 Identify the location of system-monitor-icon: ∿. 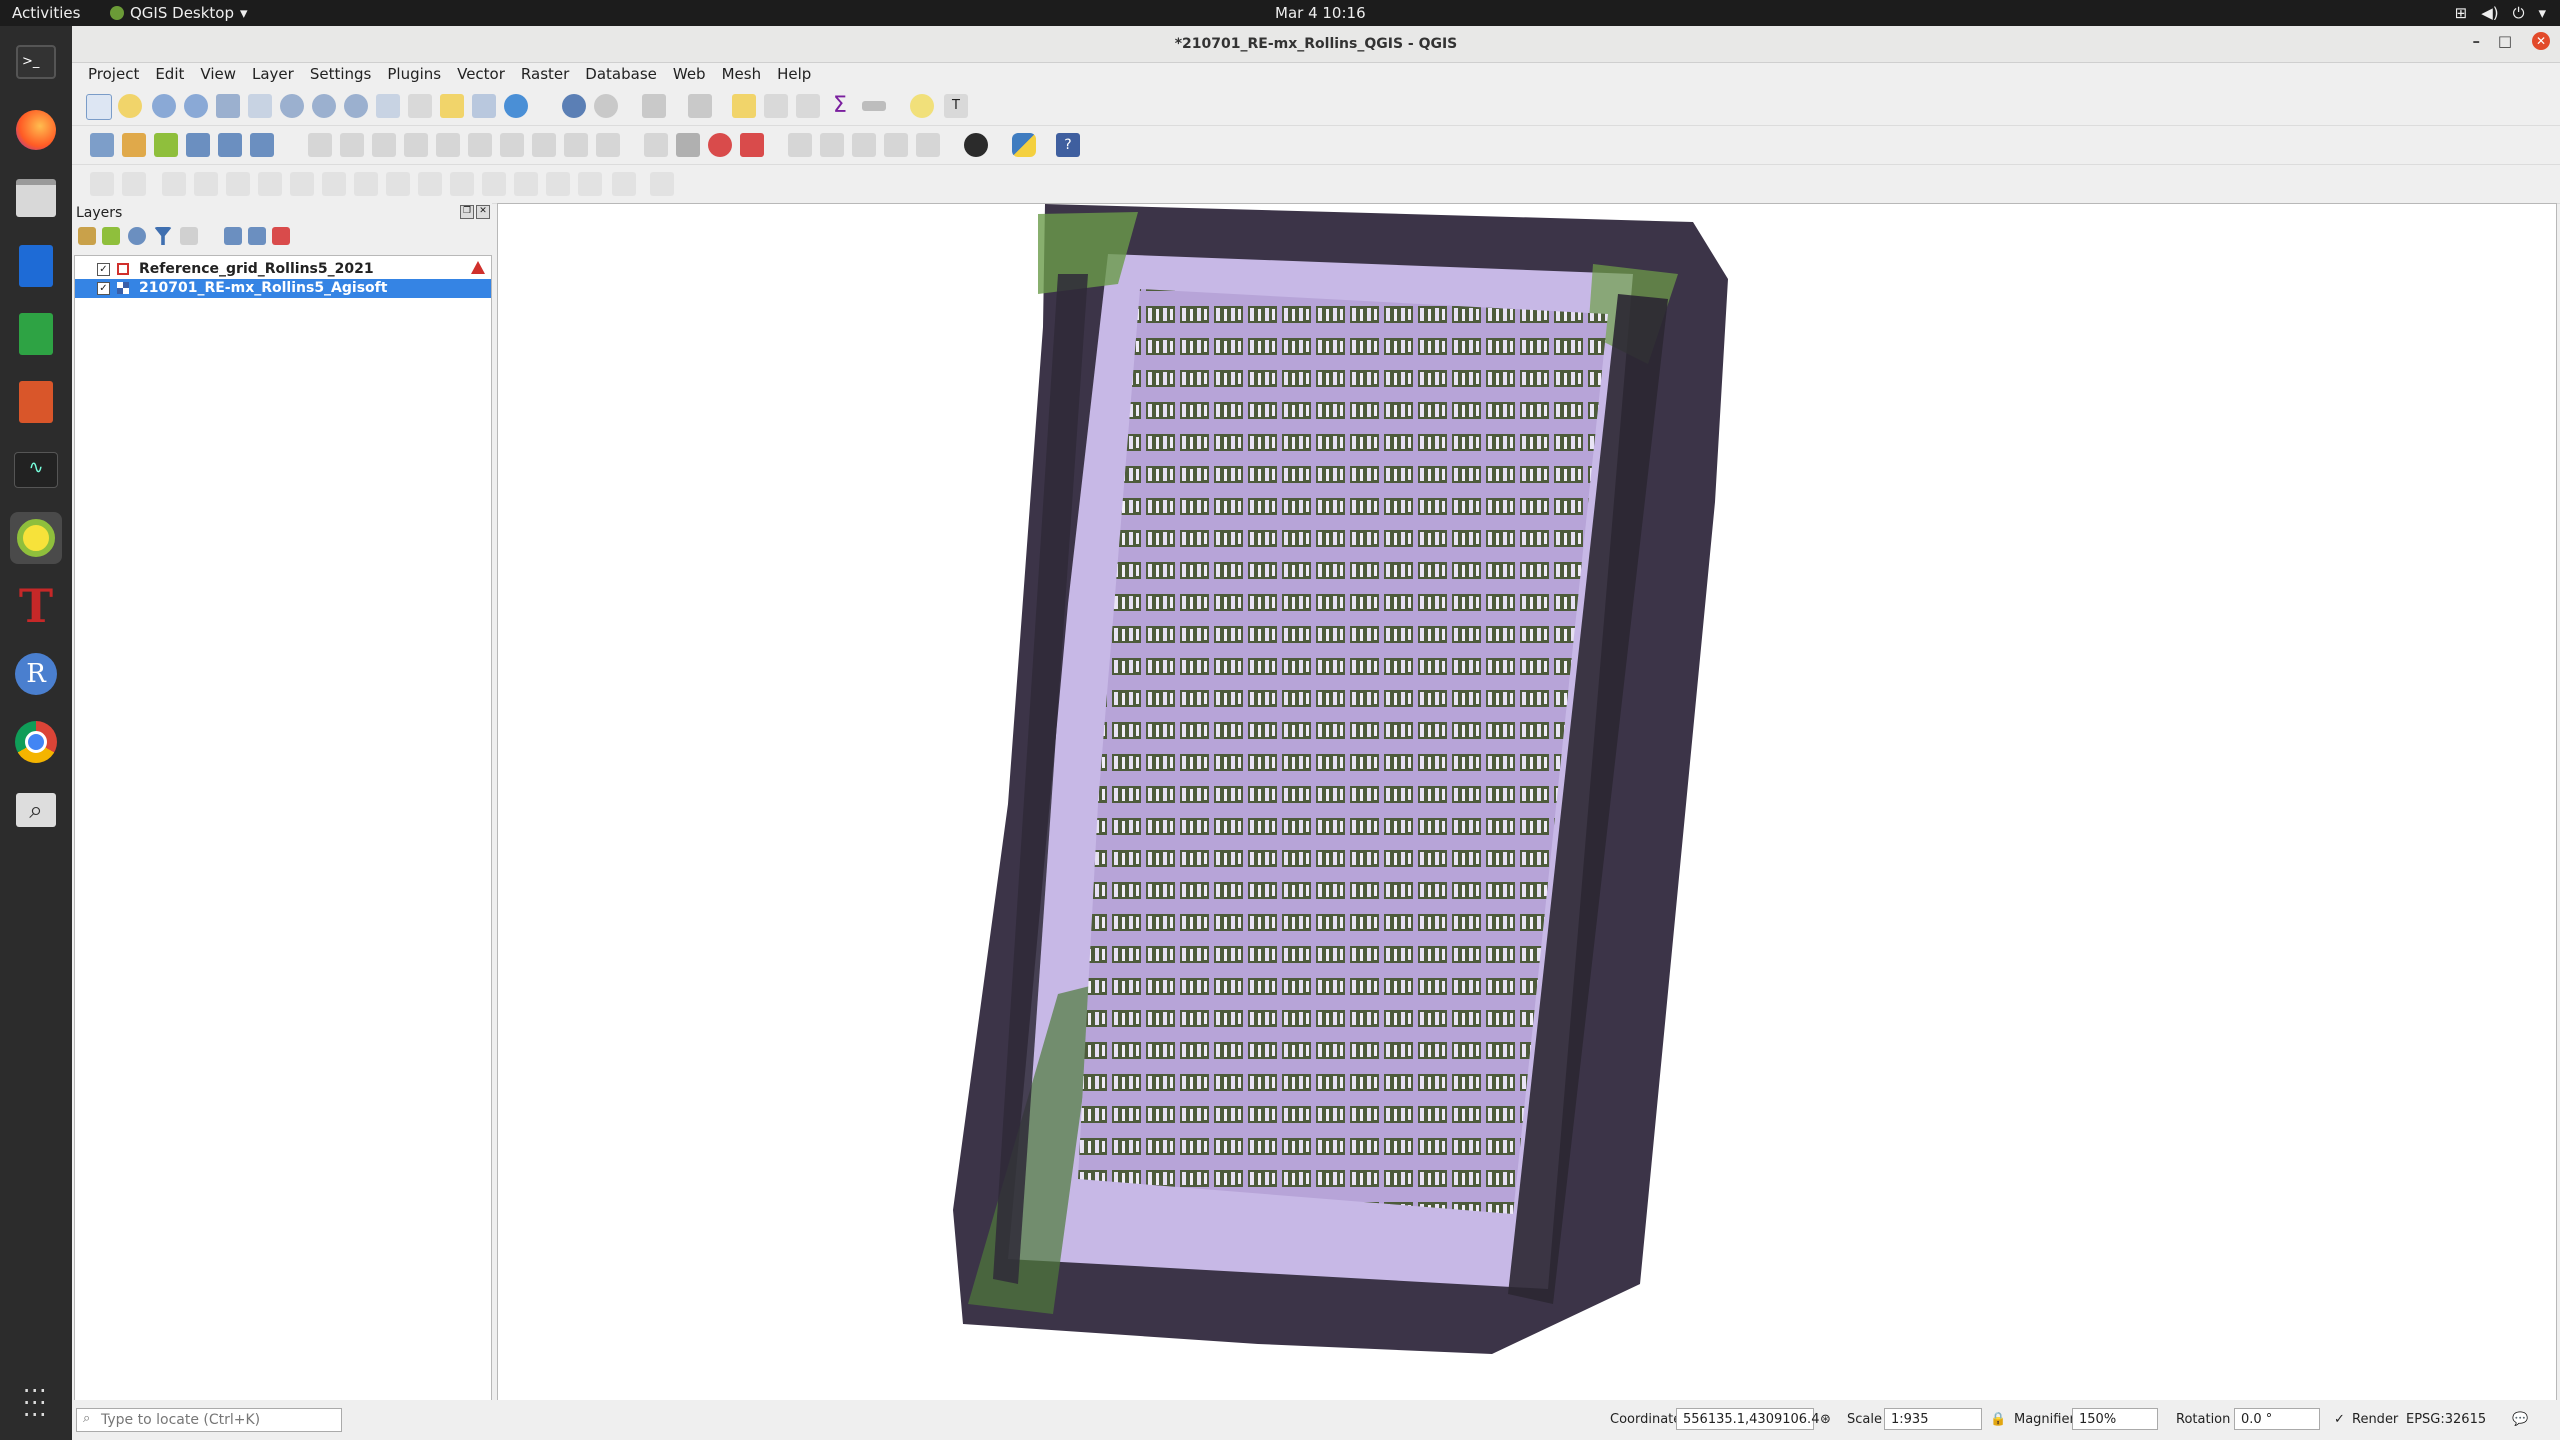
(36, 470).